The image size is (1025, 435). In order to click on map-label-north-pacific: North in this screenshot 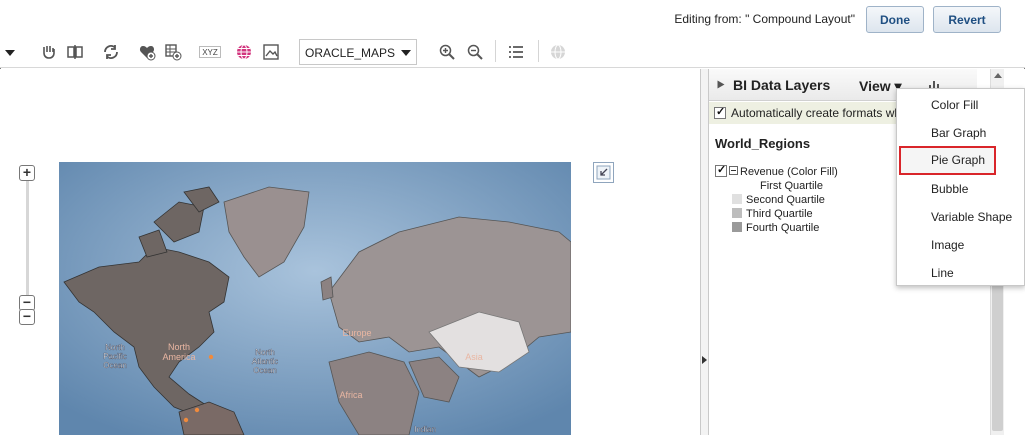, I will do `click(115, 347)`.